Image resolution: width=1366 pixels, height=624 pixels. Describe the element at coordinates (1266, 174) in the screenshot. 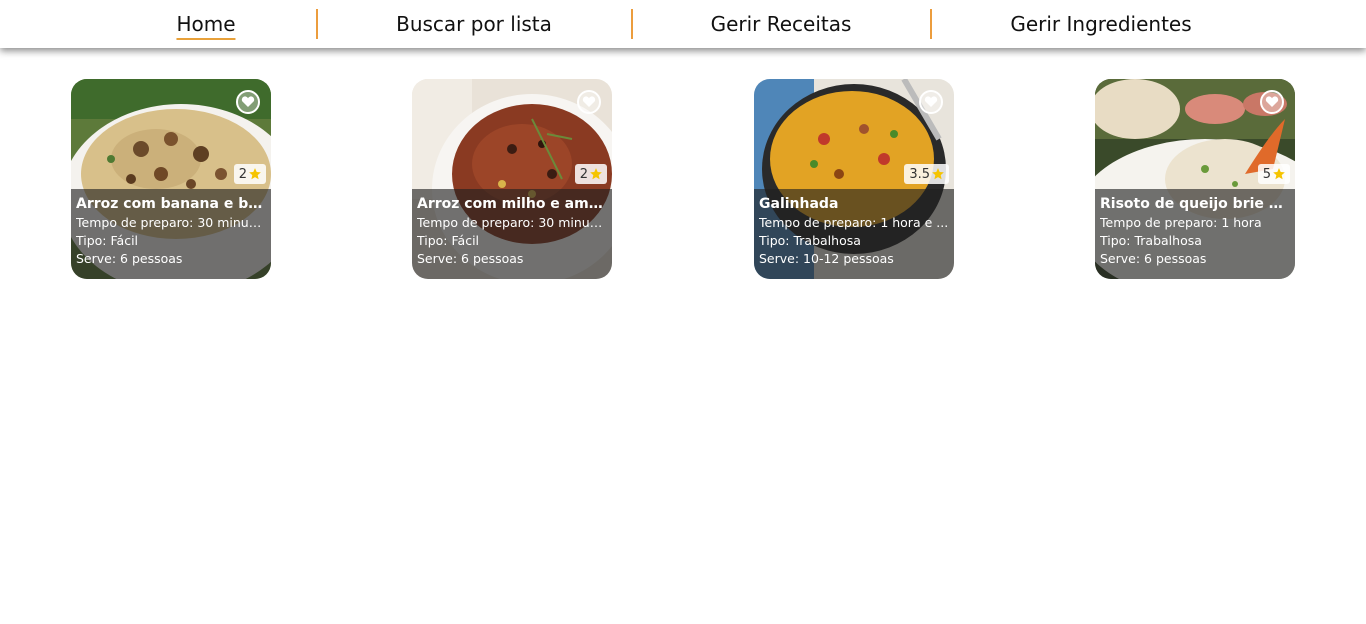

I see `rating-value: 5` at that location.